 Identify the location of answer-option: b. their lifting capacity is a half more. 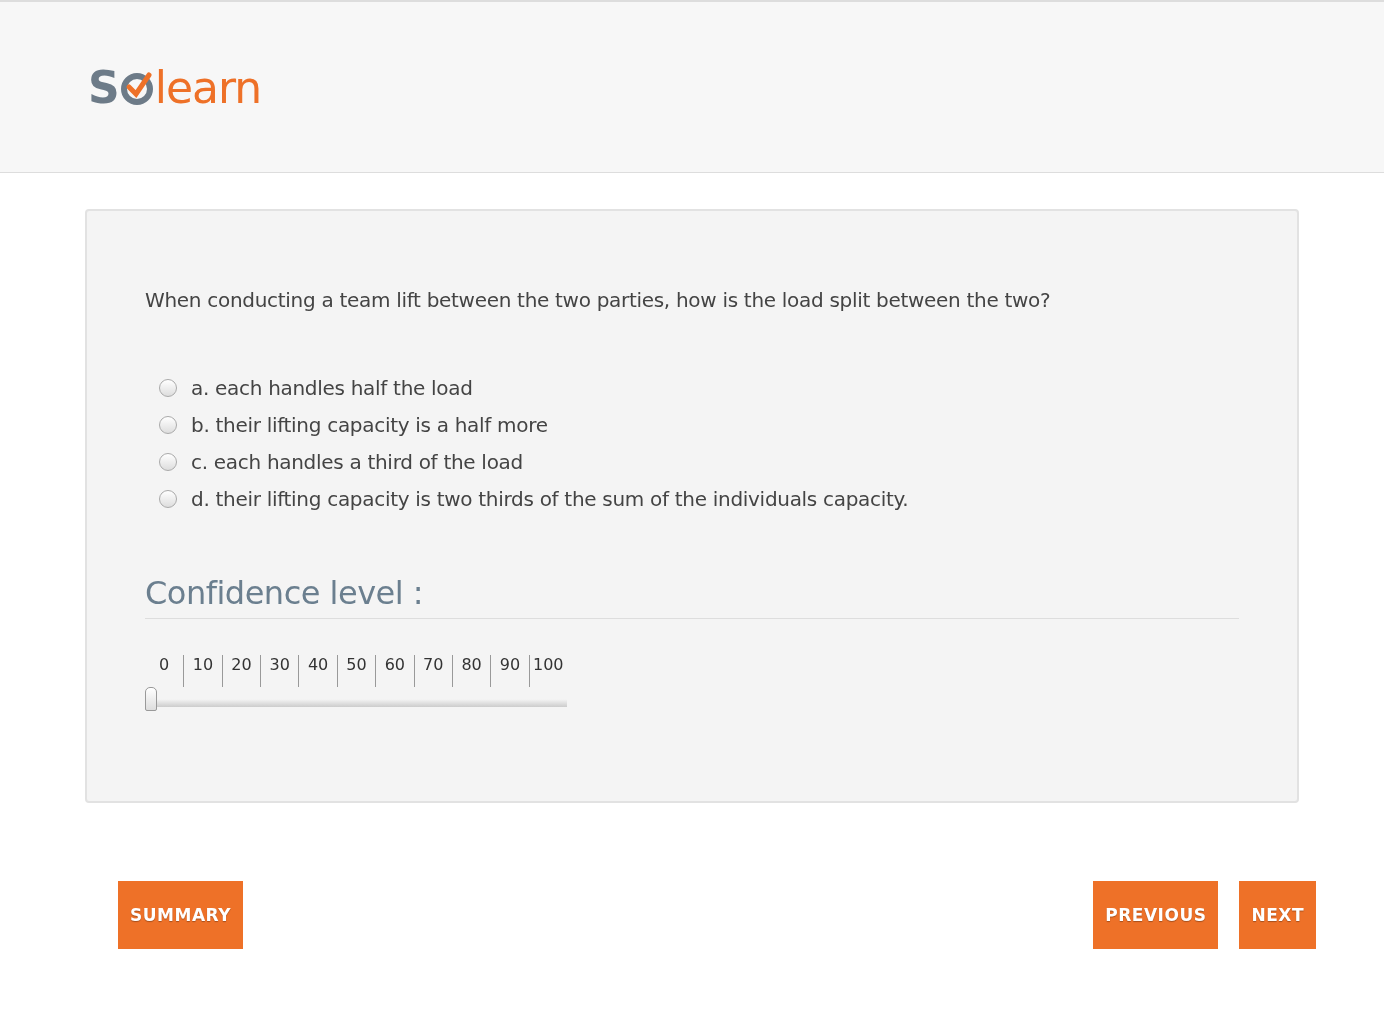
(699, 425).